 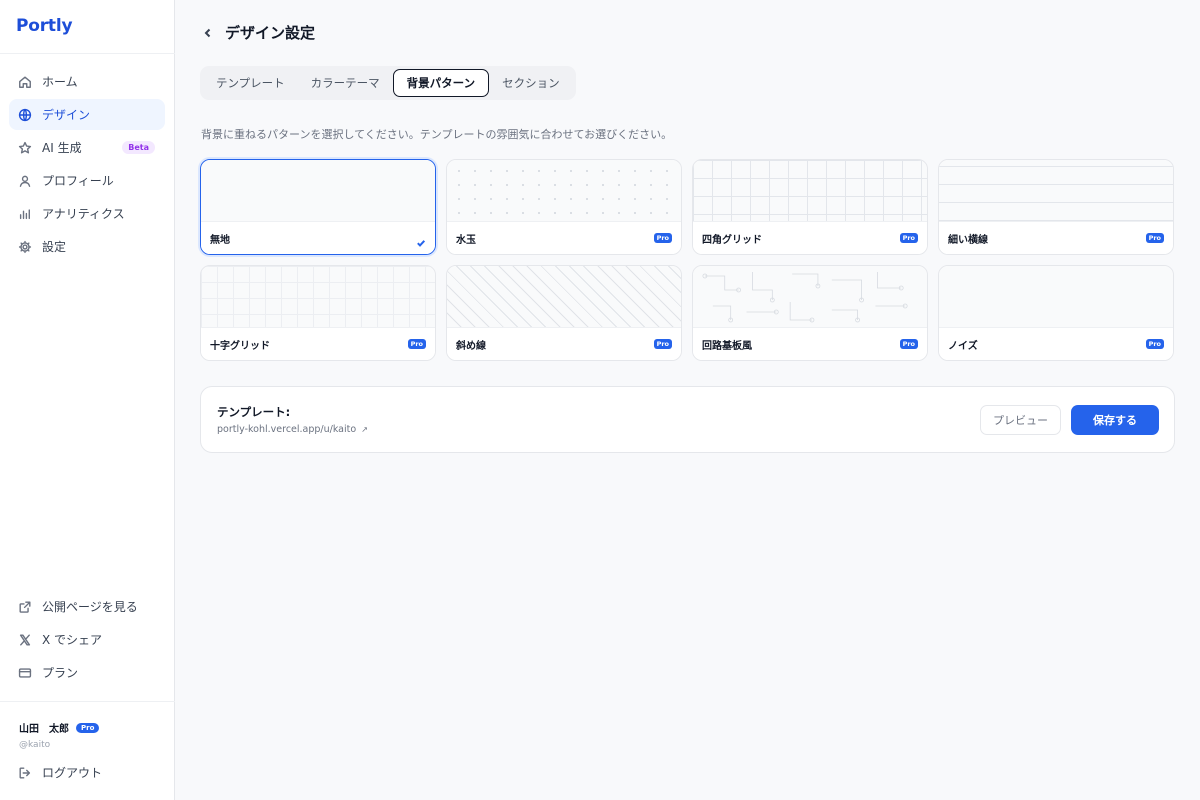 I want to click on logout-button: ログアウト, so click(x=87, y=772).